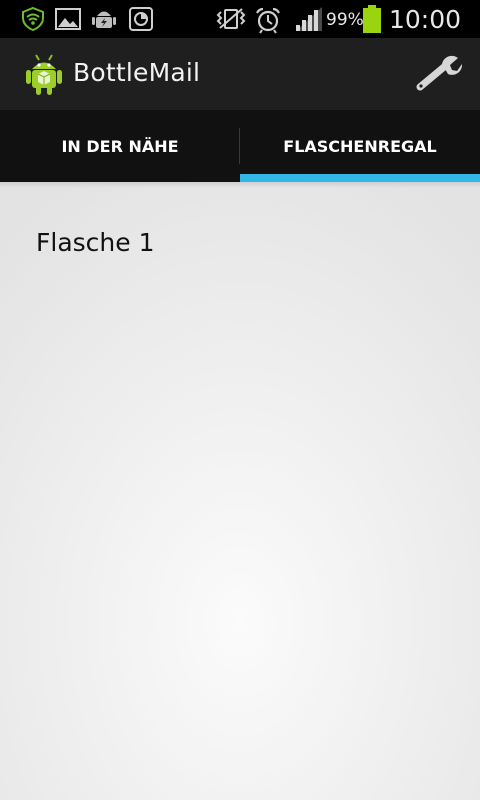  I want to click on tab-label: IN DER NÄHE, so click(120, 146).